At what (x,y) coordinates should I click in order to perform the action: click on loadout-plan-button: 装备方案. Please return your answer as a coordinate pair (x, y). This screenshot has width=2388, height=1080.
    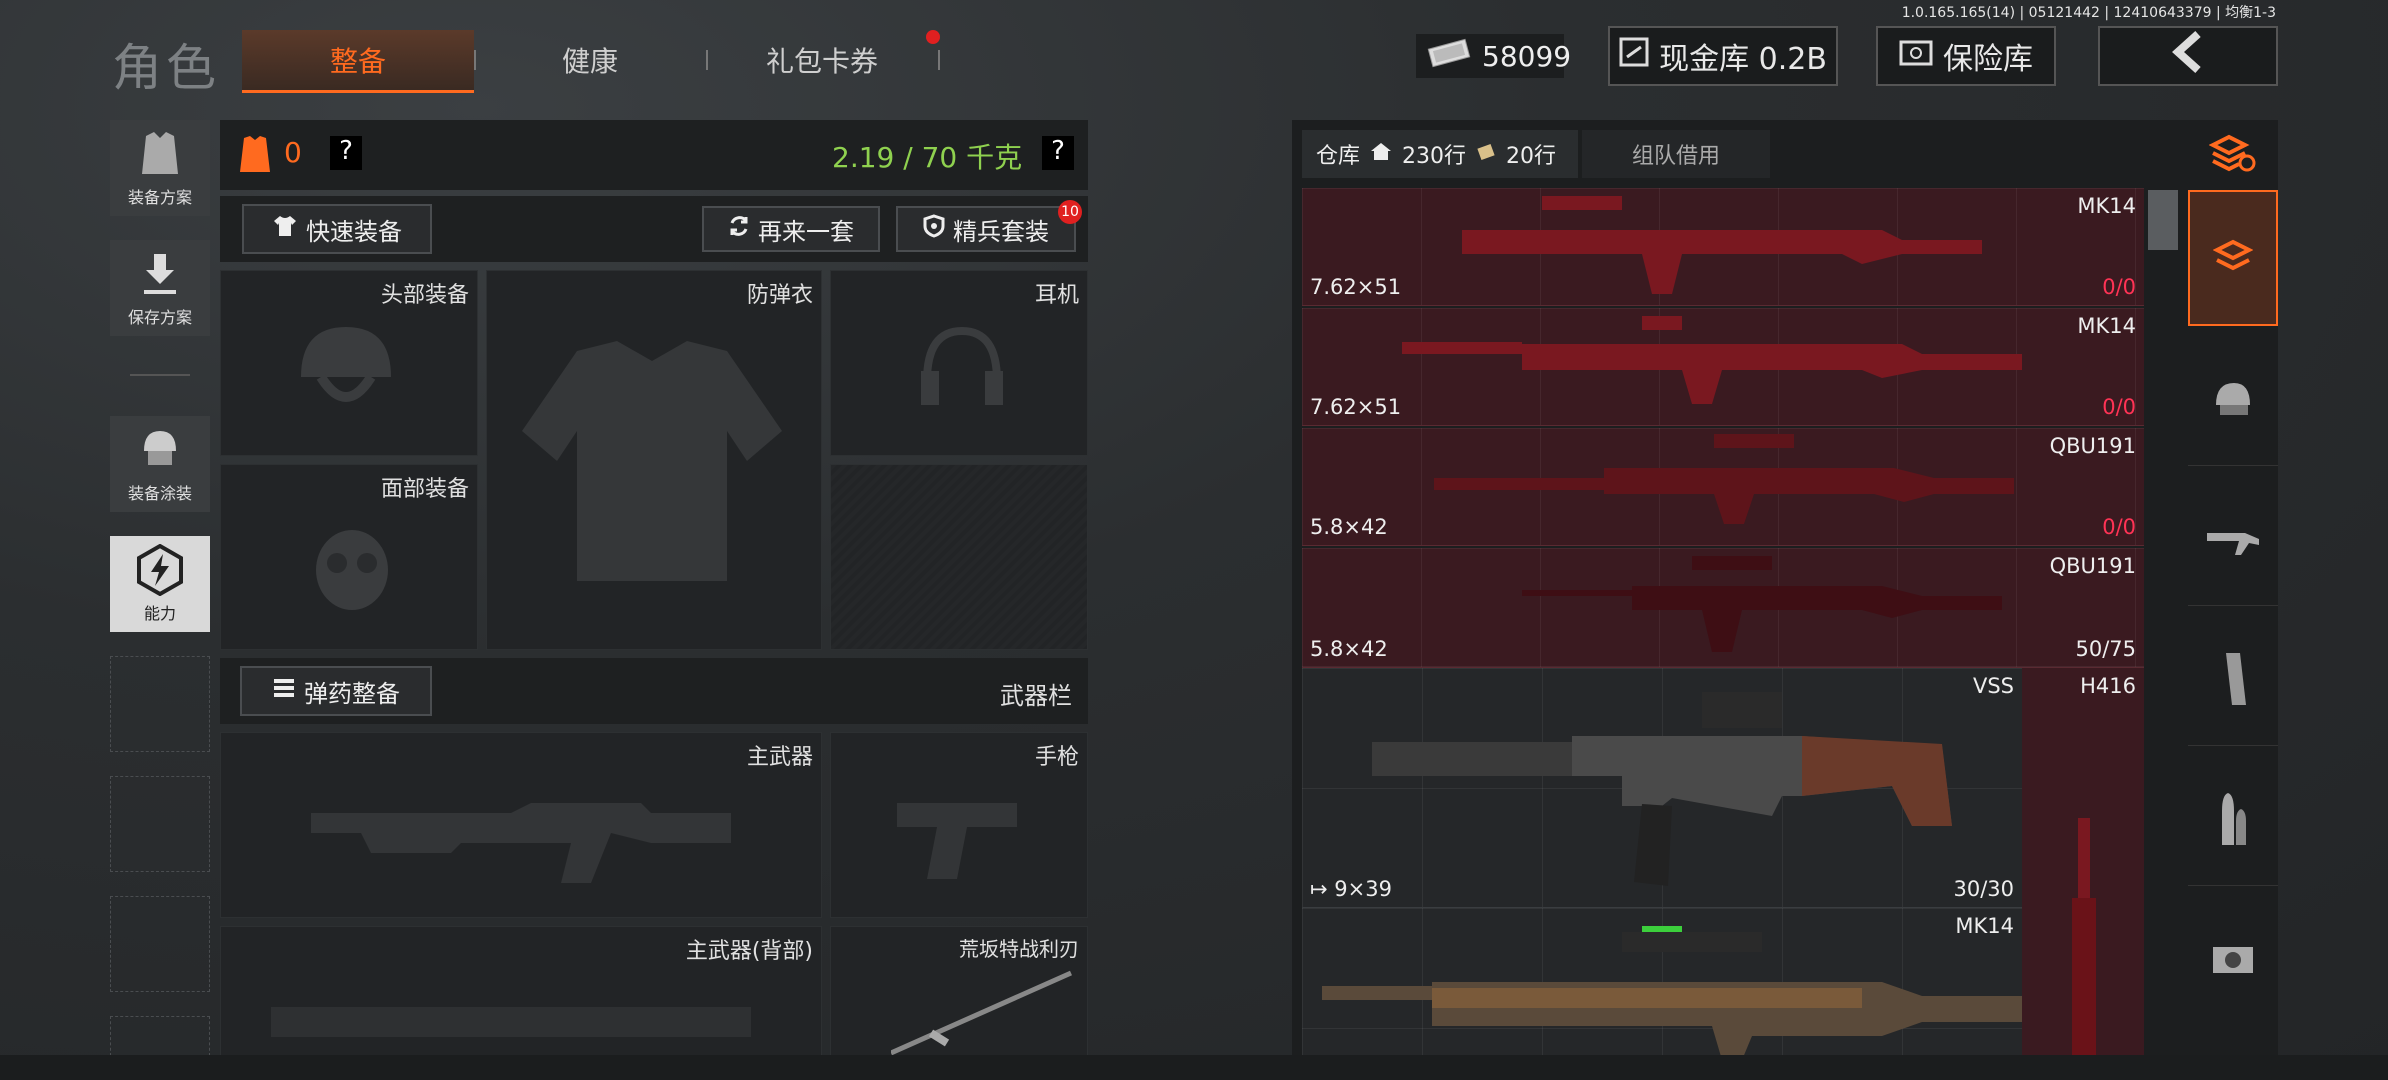
    Looking at the image, I should click on (160, 168).